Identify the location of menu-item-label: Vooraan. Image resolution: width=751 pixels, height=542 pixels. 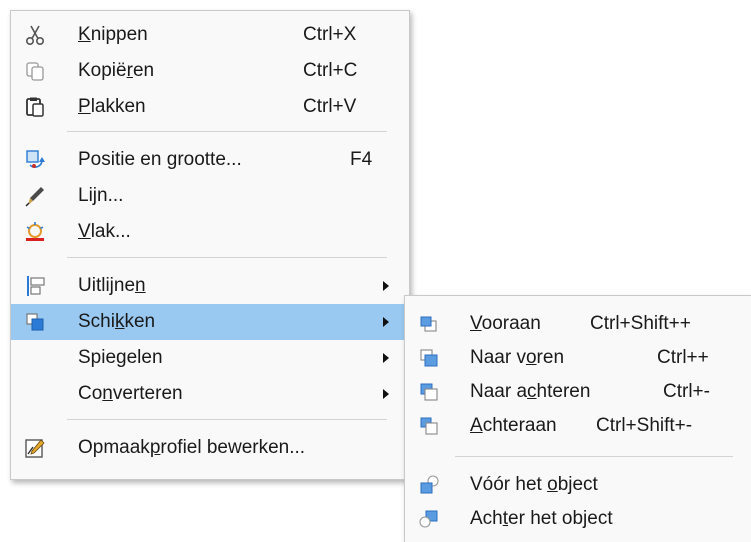
(505, 323).